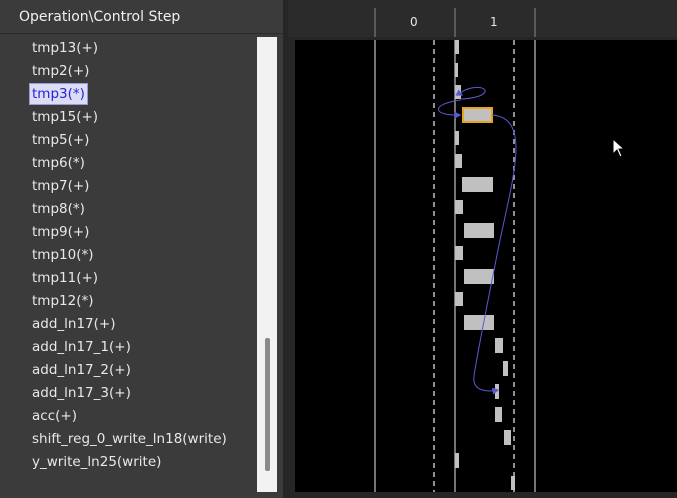  What do you see at coordinates (619, 148) in the screenshot?
I see `mouse-pointer-icon` at bounding box center [619, 148].